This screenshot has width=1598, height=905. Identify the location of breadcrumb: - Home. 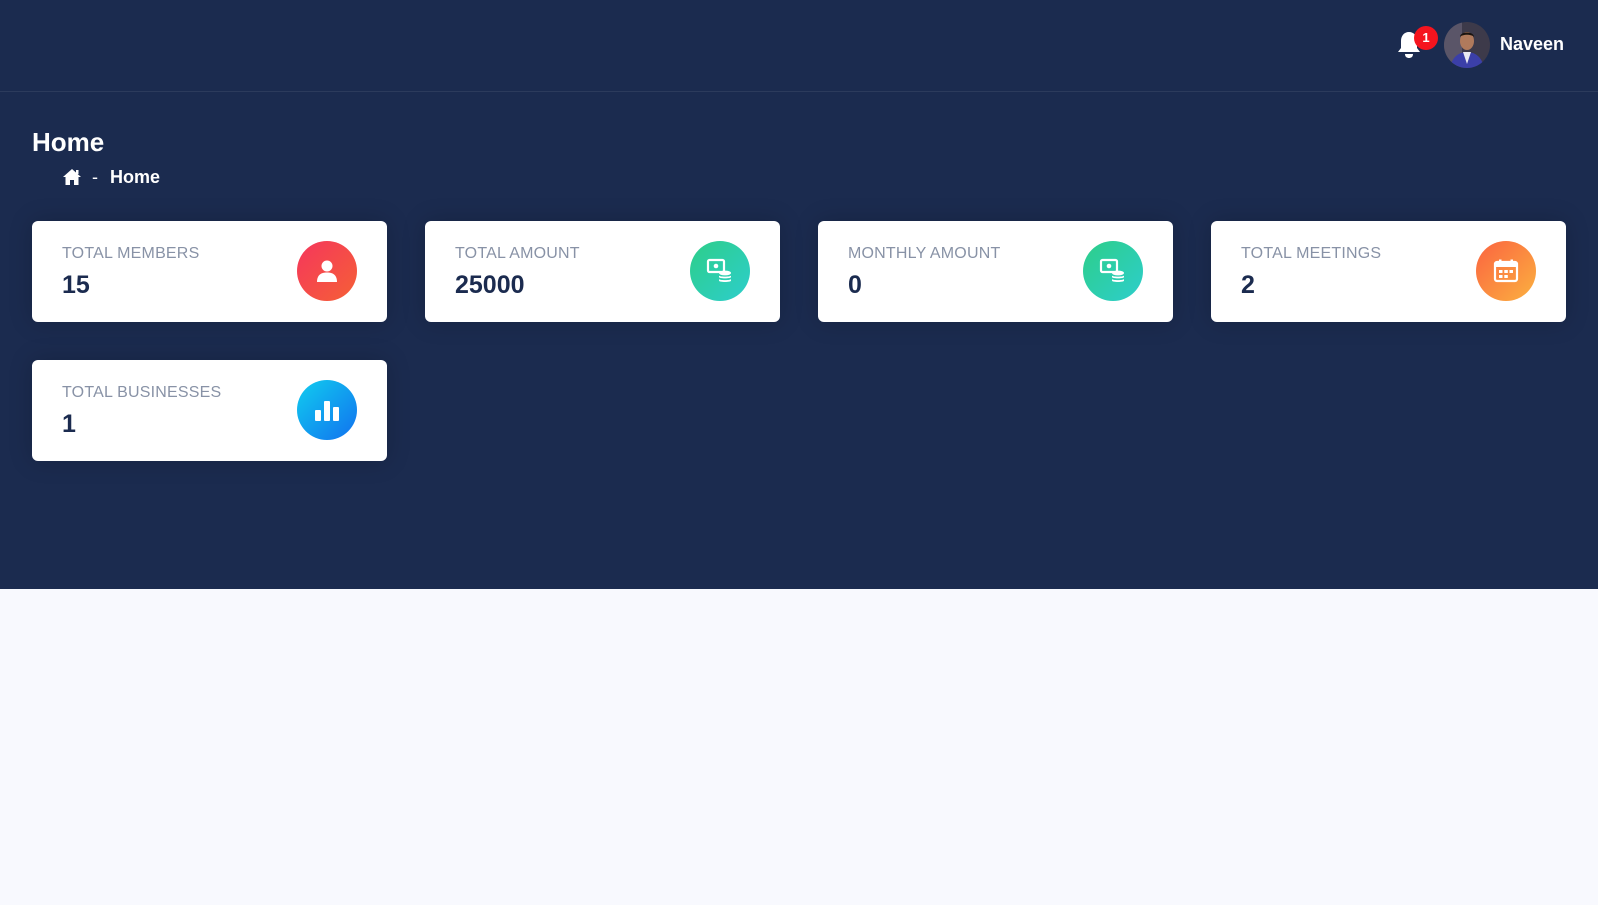
(111, 177).